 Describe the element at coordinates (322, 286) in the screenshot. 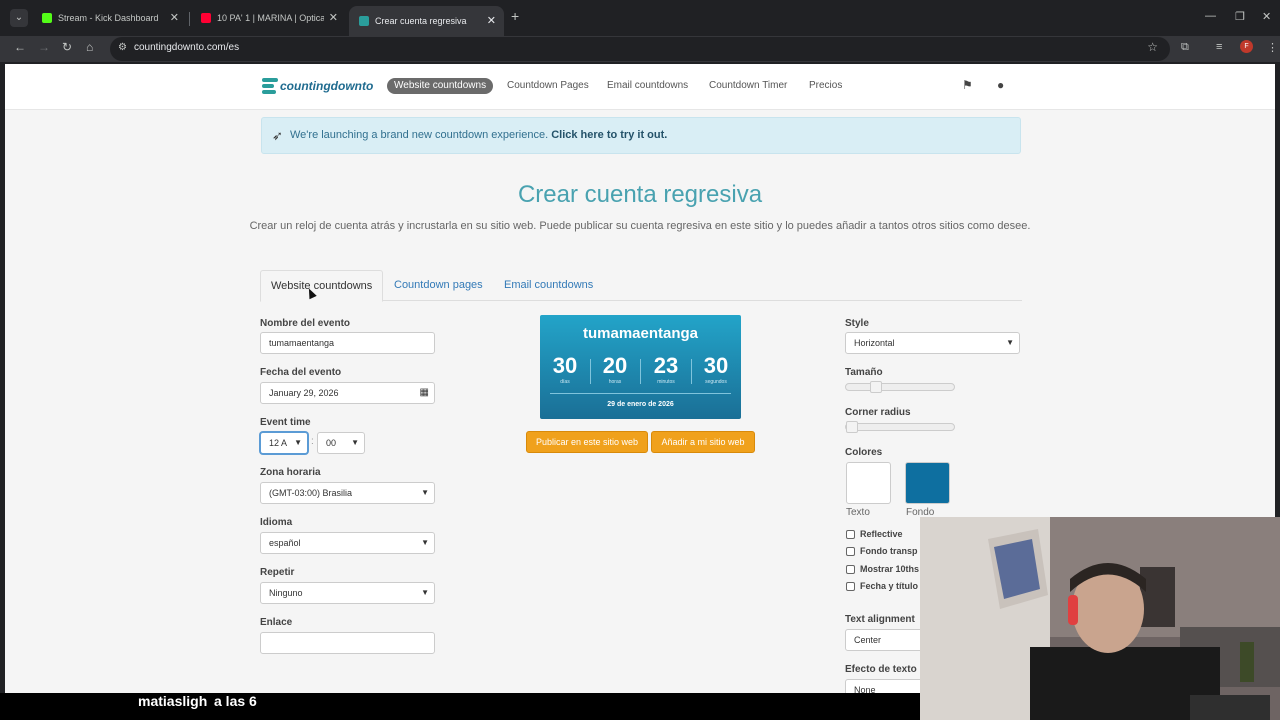

I see `tab-website-countdowns: Website countdowns` at that location.